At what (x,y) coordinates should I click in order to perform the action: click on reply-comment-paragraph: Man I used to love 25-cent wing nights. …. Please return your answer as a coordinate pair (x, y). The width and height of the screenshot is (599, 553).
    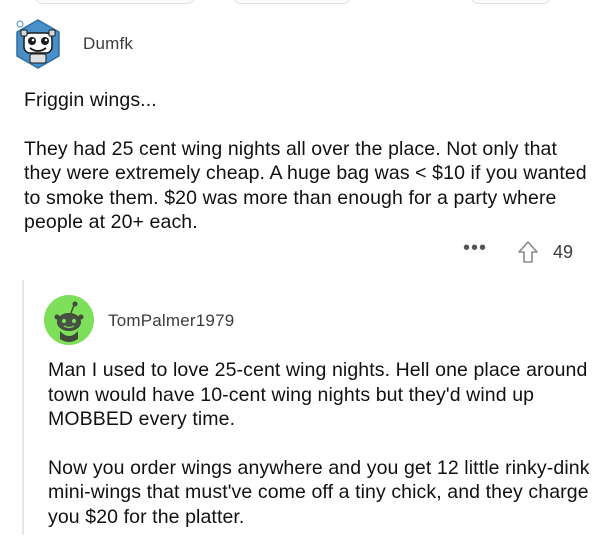
    Looking at the image, I should click on (318, 394).